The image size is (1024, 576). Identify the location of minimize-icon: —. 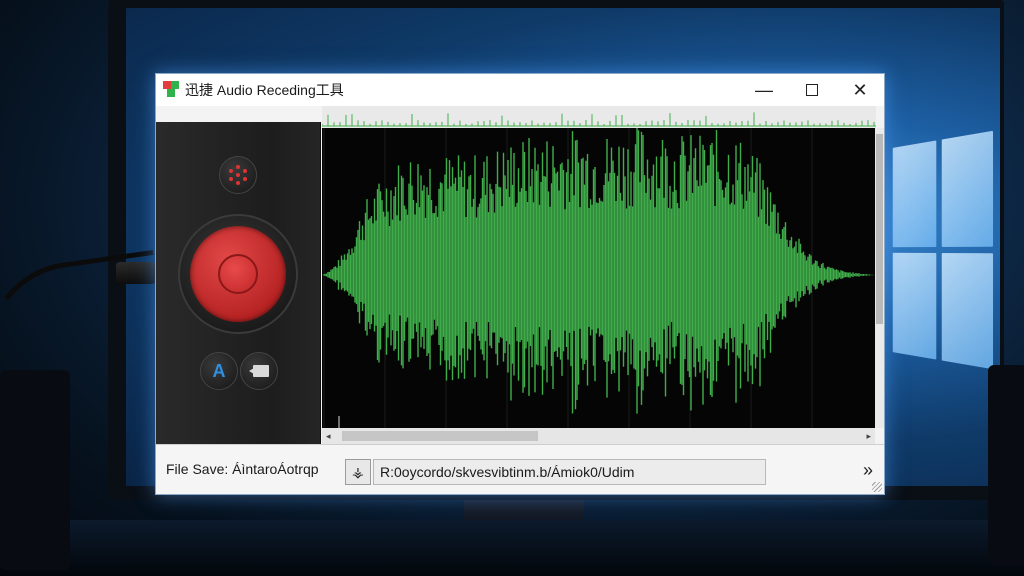
(764, 90).